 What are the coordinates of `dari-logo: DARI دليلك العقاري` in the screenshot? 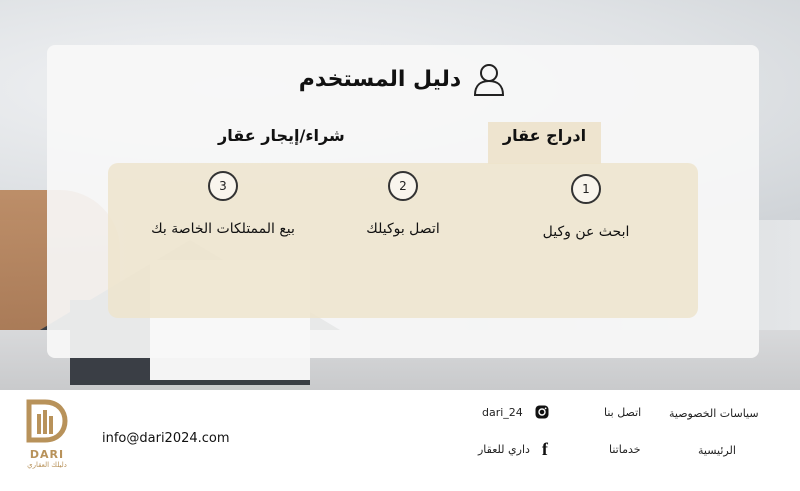 It's located at (47, 437).